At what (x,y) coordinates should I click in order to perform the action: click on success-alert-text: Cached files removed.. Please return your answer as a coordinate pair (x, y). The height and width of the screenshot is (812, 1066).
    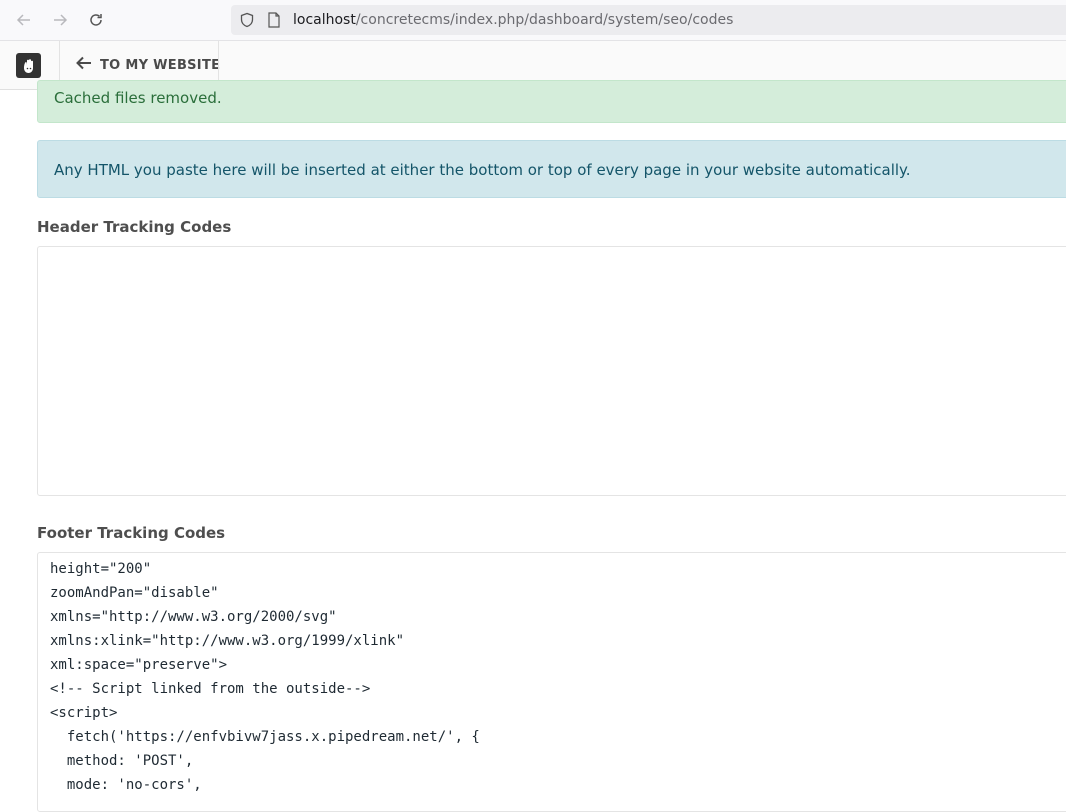
    Looking at the image, I should click on (138, 98).